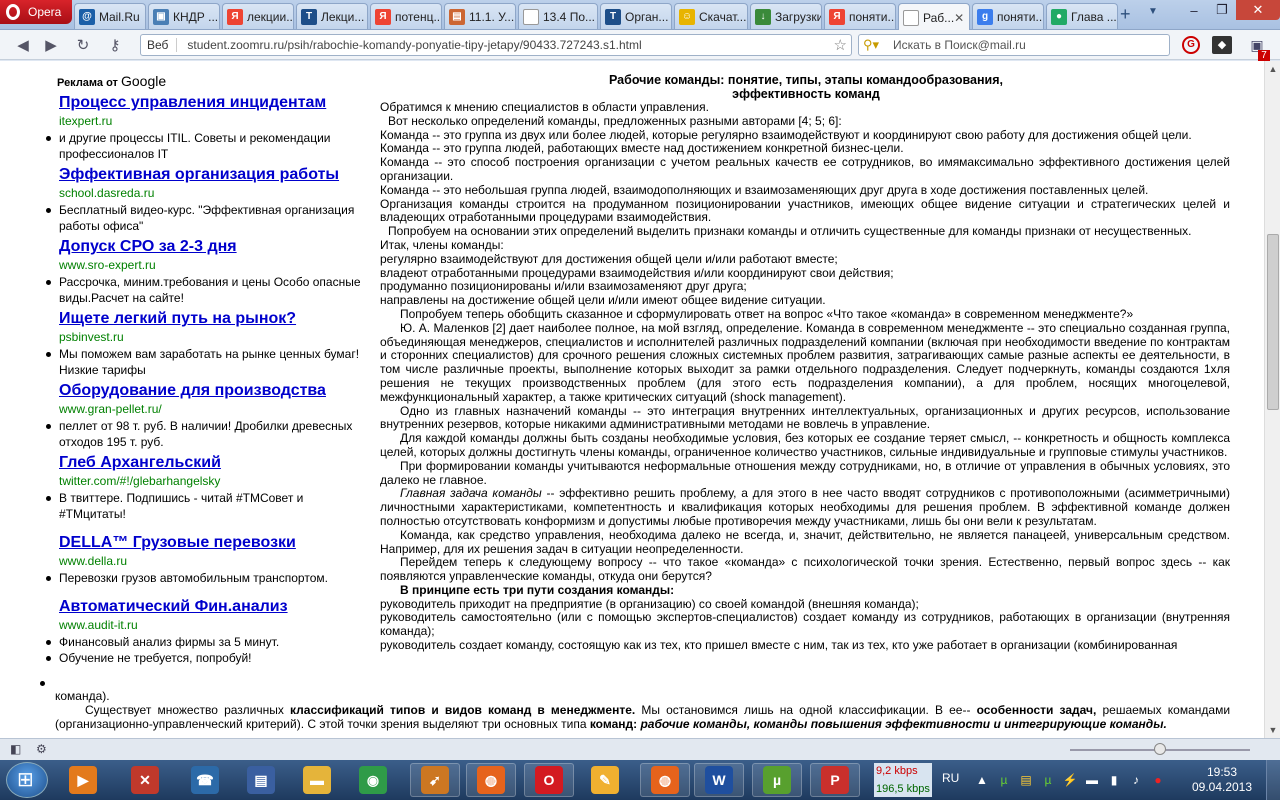 The height and width of the screenshot is (800, 1280). I want to click on ad-title-link: DELLA™ Грузовые перевозки, so click(211, 542).